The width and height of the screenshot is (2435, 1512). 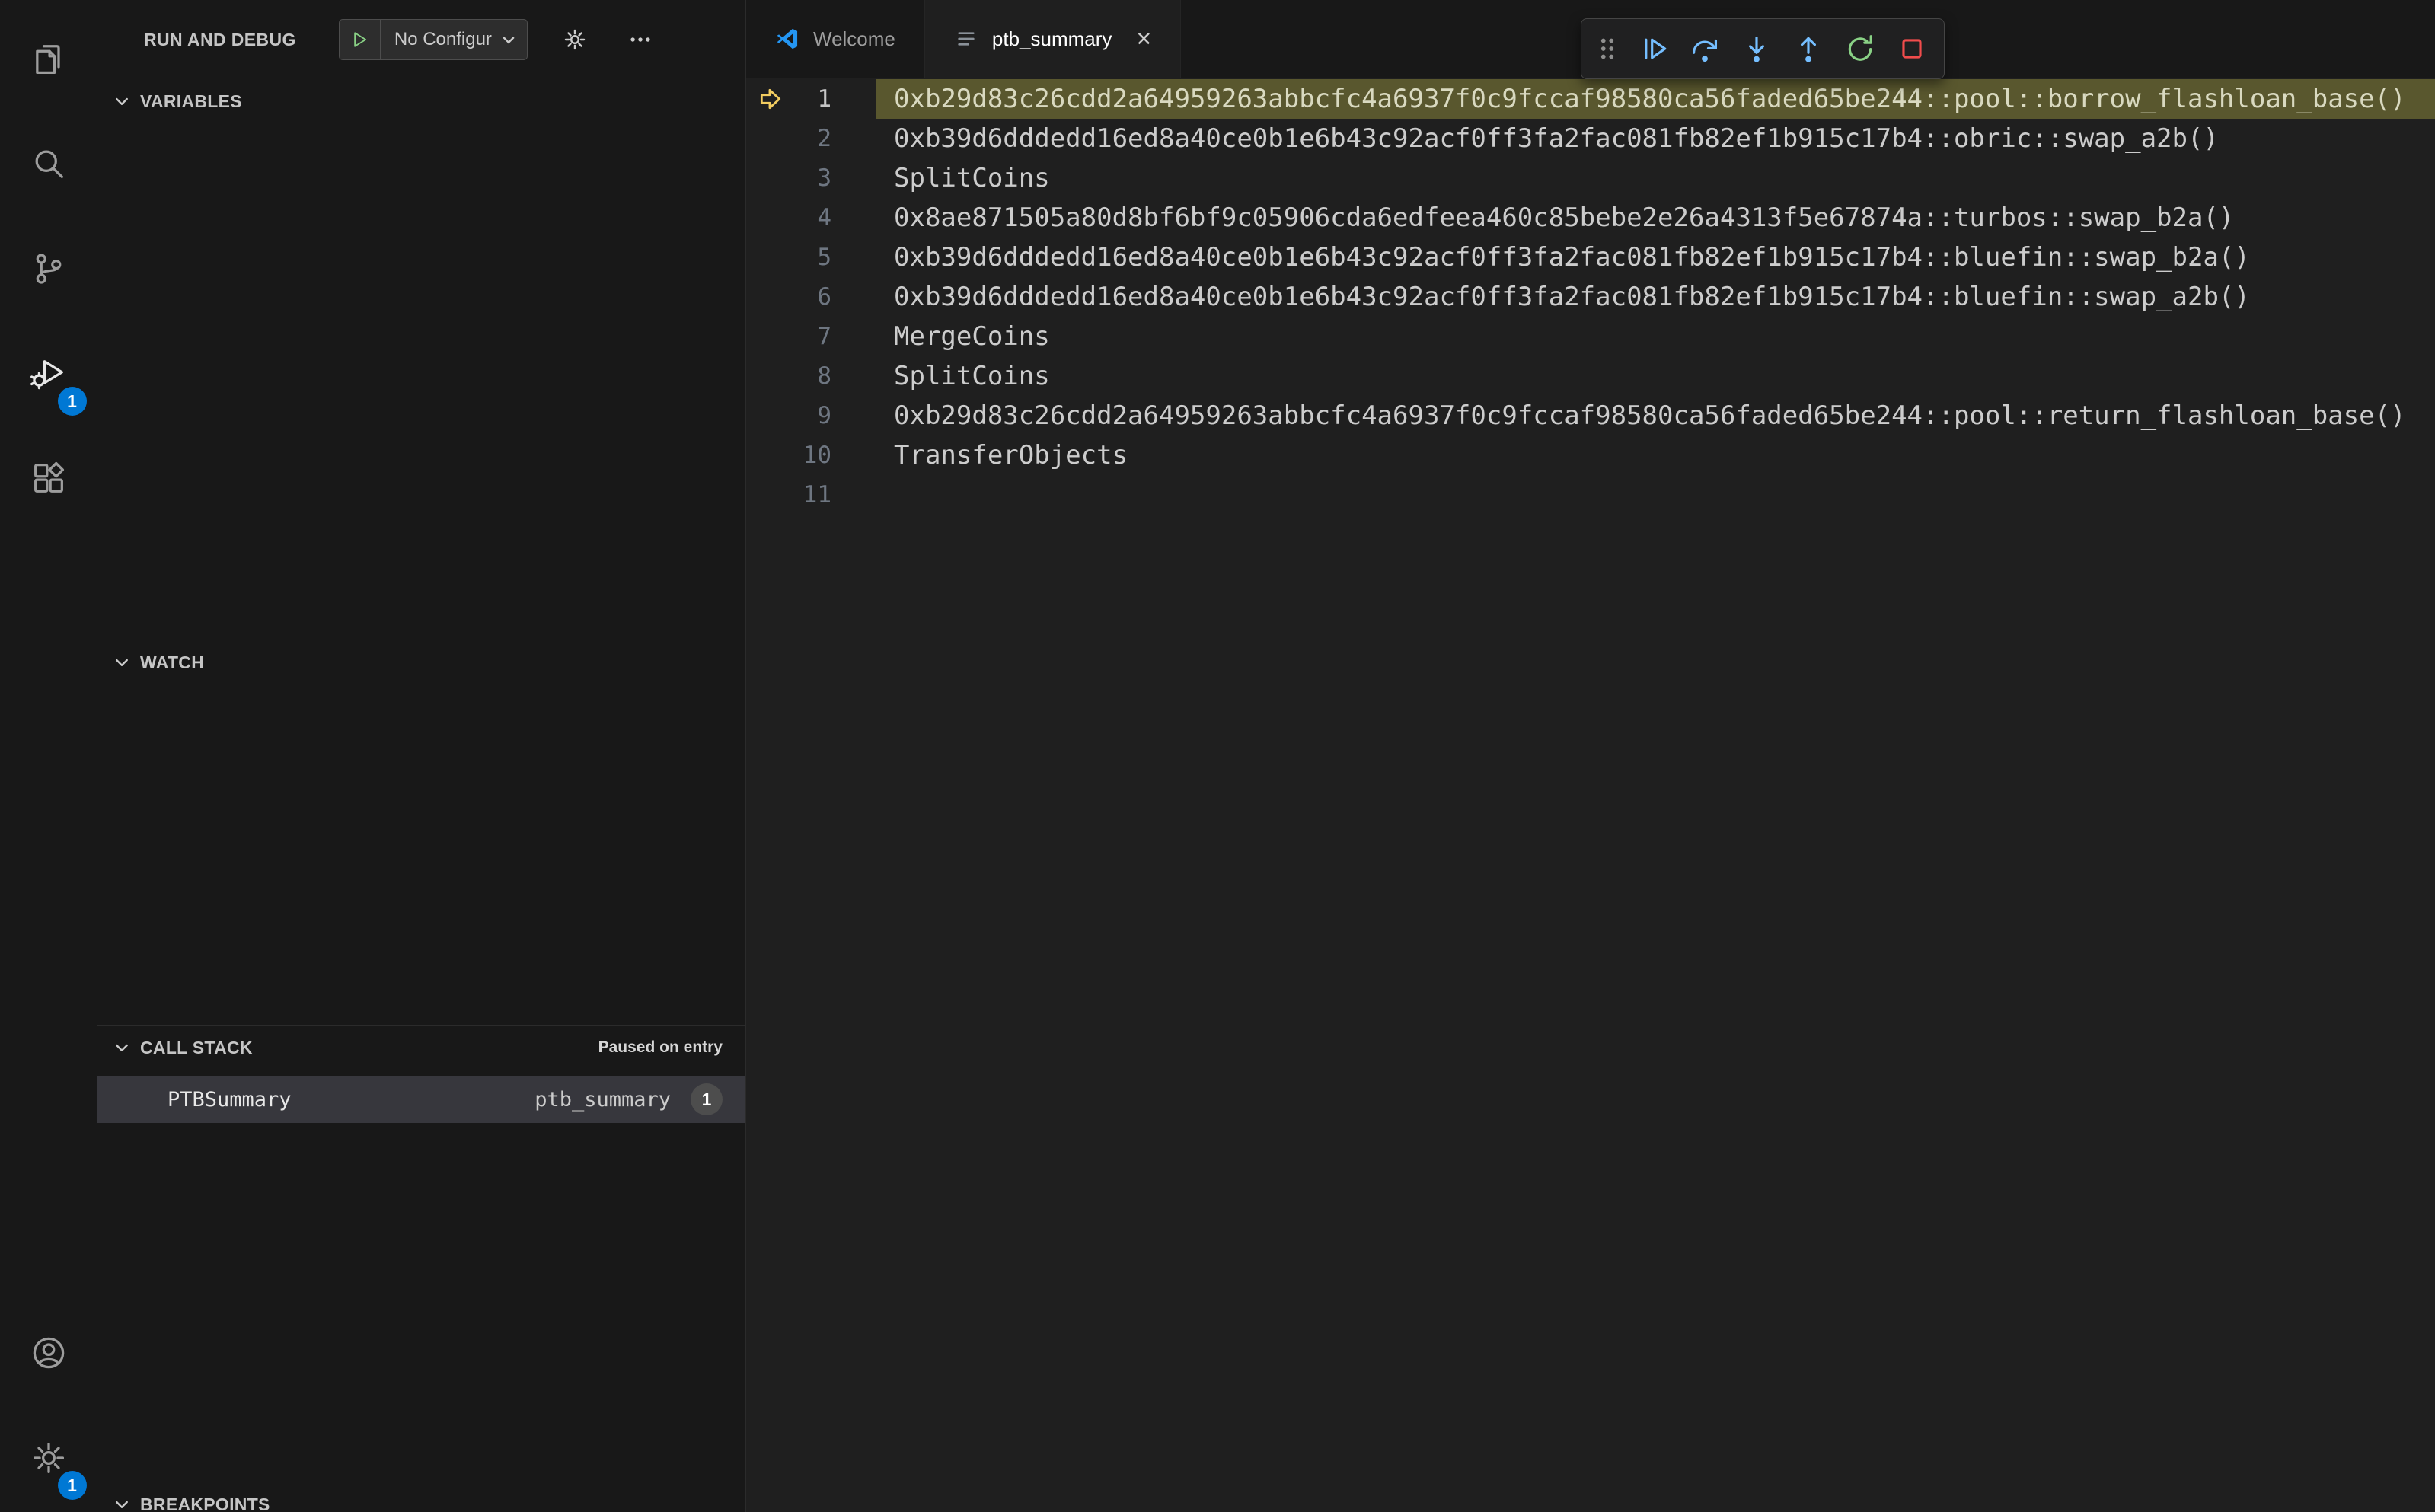 What do you see at coordinates (421, 662) in the screenshot?
I see `watch-section-header: WATCH` at bounding box center [421, 662].